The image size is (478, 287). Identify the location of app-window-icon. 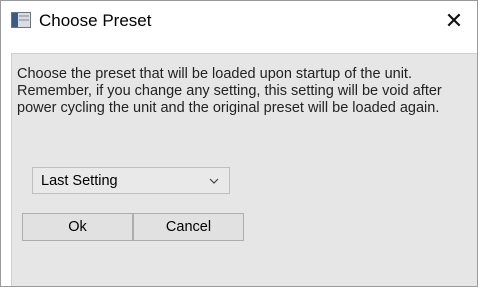
(21, 20).